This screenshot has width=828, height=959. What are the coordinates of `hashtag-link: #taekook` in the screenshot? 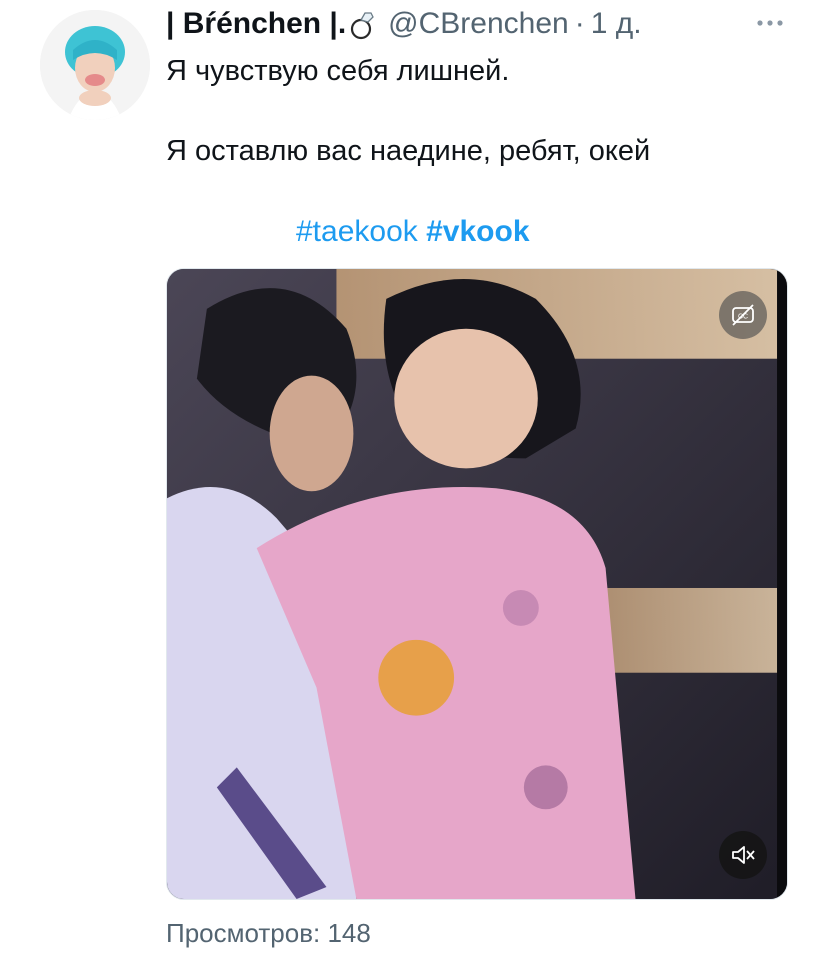 It's located at (357, 231).